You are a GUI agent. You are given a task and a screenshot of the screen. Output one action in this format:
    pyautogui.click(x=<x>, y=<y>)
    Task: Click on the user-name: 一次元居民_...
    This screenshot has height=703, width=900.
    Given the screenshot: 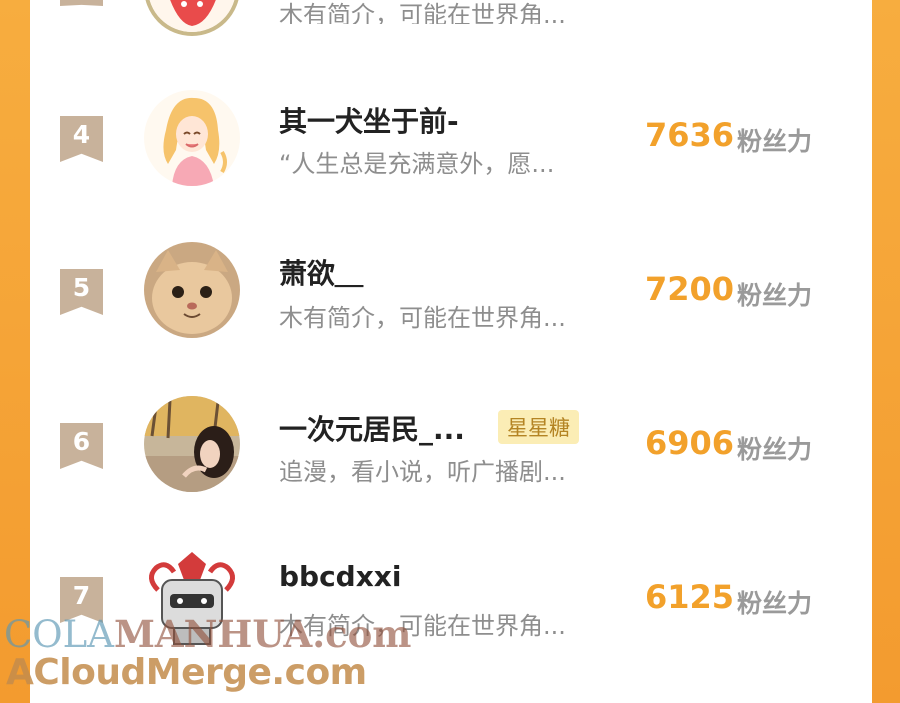 What is the action you would take?
    pyautogui.click(x=372, y=428)
    